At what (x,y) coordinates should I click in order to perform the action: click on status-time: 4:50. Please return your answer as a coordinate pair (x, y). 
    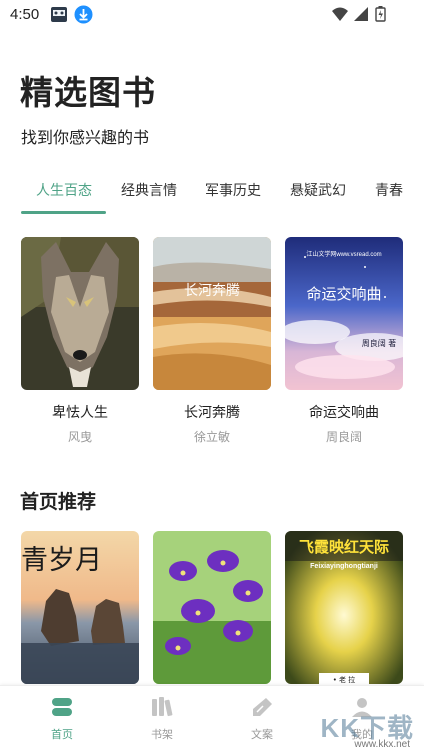
    Looking at the image, I should click on (25, 14).